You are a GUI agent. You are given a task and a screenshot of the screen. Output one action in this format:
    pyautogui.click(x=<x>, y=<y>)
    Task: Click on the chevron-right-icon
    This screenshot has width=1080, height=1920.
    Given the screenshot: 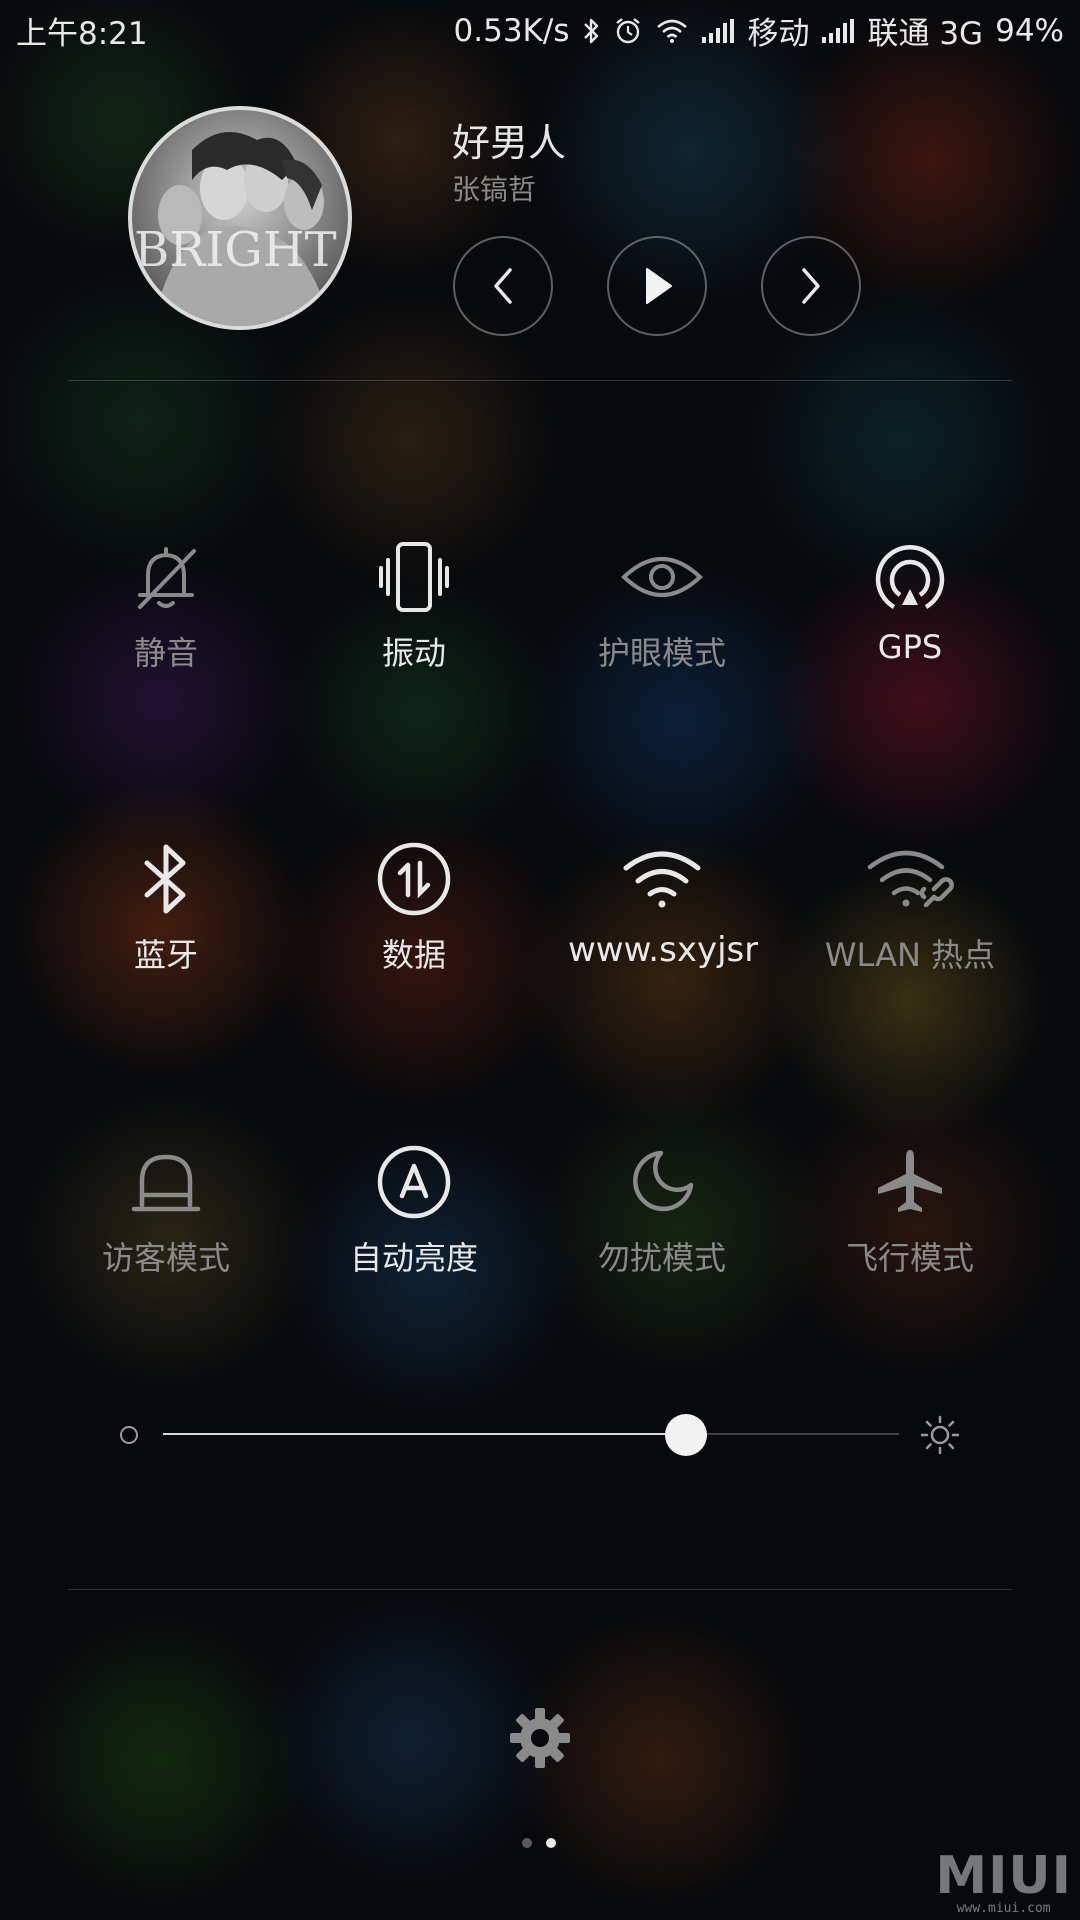 What is the action you would take?
    pyautogui.click(x=811, y=286)
    